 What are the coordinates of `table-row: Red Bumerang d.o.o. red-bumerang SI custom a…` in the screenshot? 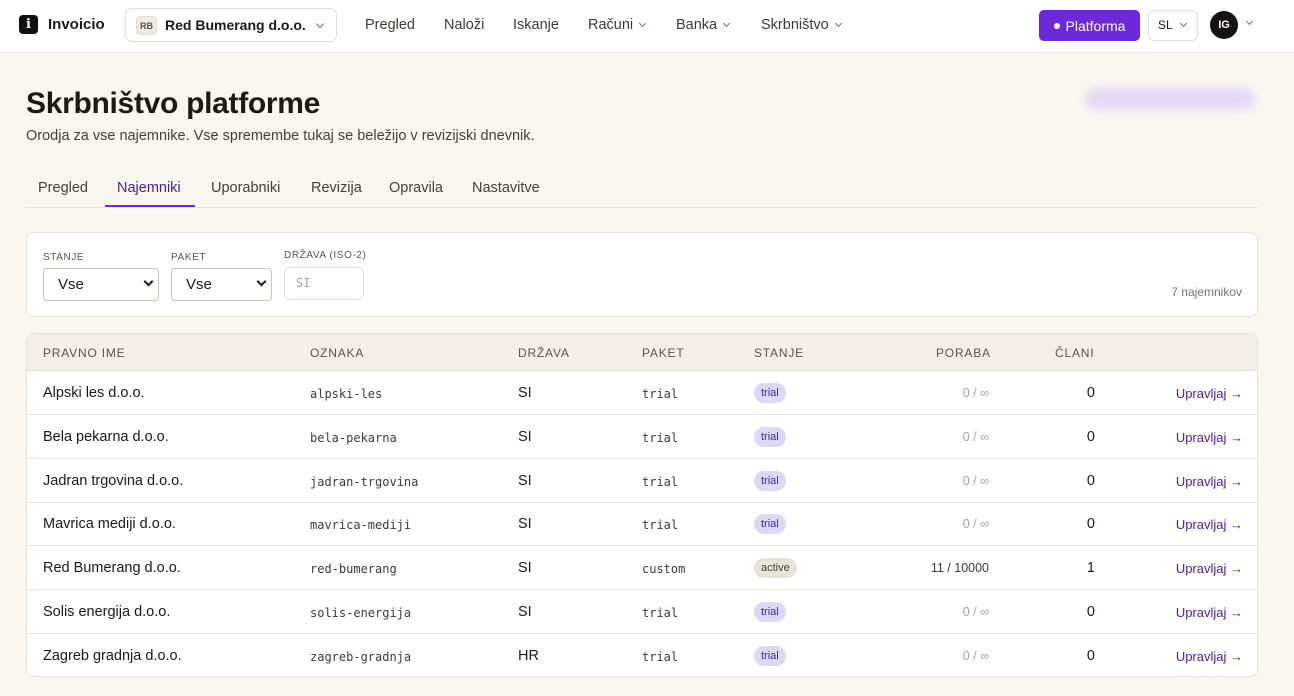 It's located at (642, 568).